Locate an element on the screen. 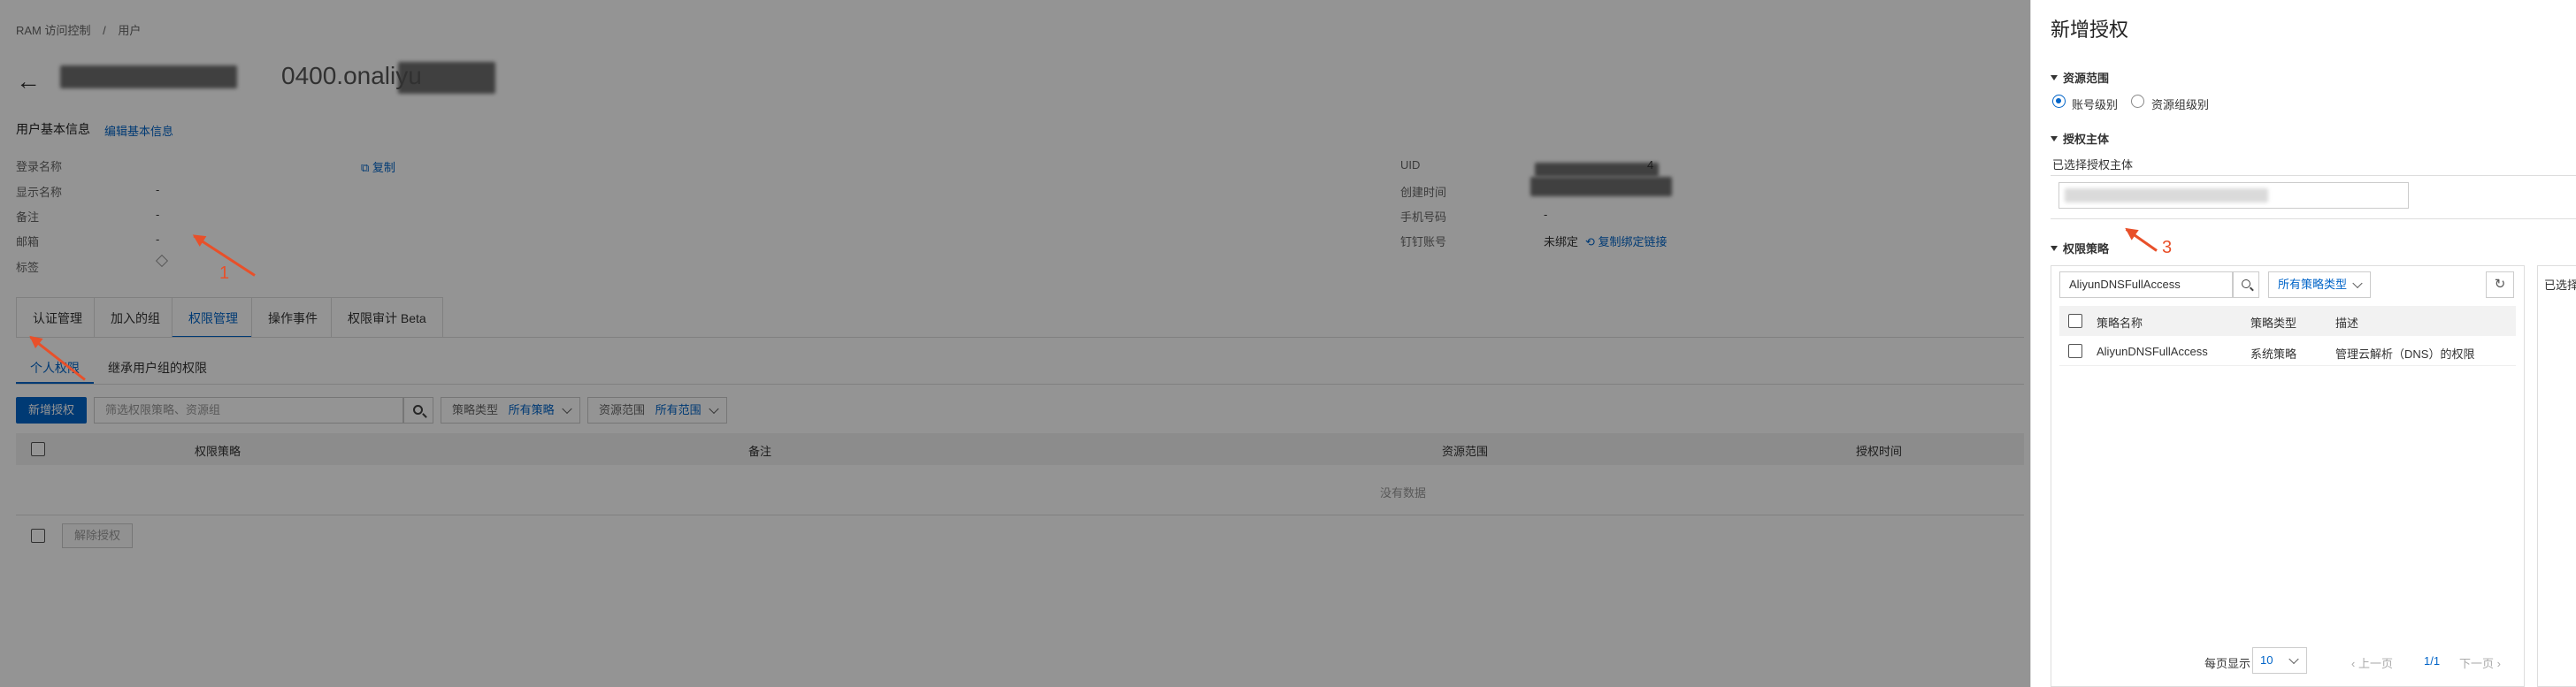 The width and height of the screenshot is (2576, 687). policy-type-filter: 所有策略类型 is located at coordinates (2319, 284).